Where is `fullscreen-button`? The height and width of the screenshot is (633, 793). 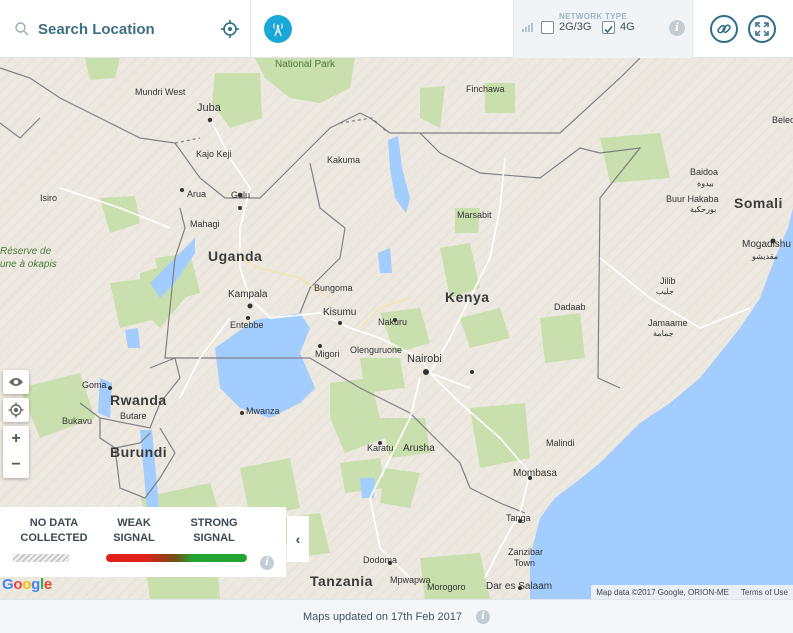 fullscreen-button is located at coordinates (762, 28).